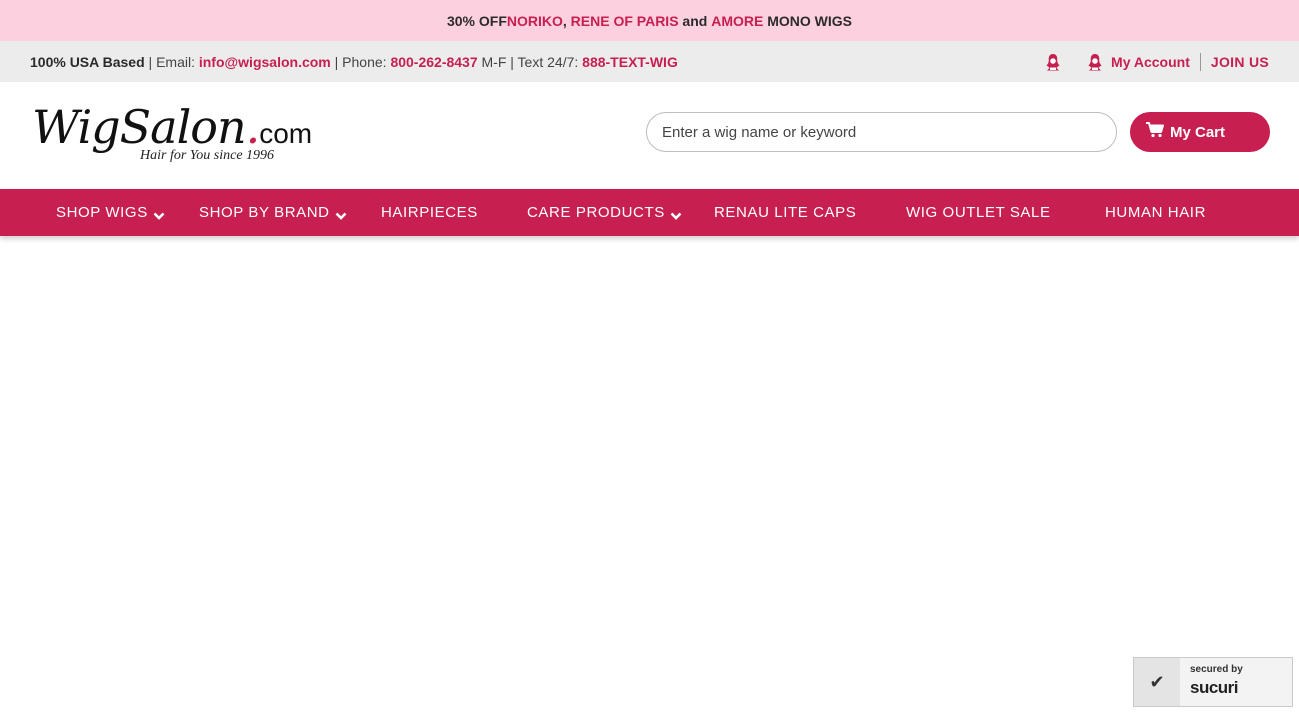  I want to click on nav-label: RENAU LITE CAPS, so click(785, 212).